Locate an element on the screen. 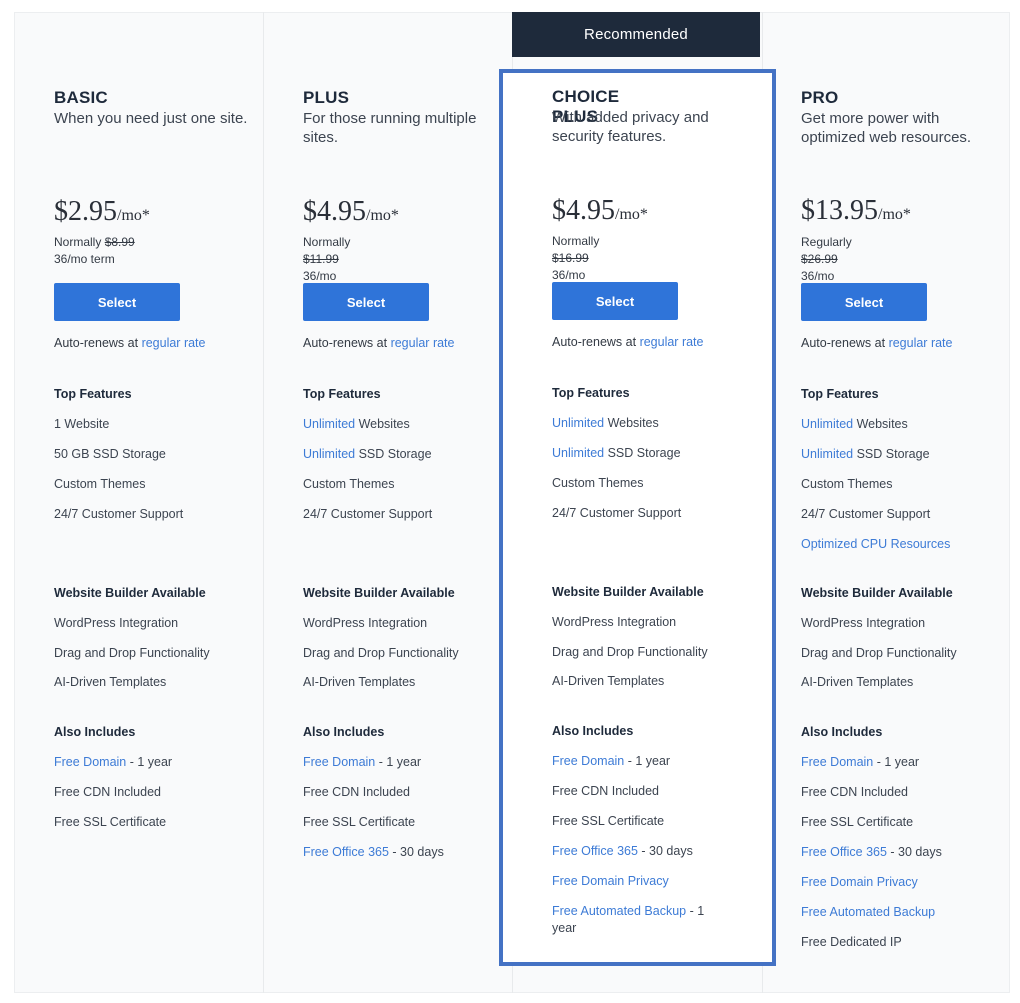 Image resolution: width=1020 pixels, height=1003 pixels. plan-name: BASIC is located at coordinates (81, 97).